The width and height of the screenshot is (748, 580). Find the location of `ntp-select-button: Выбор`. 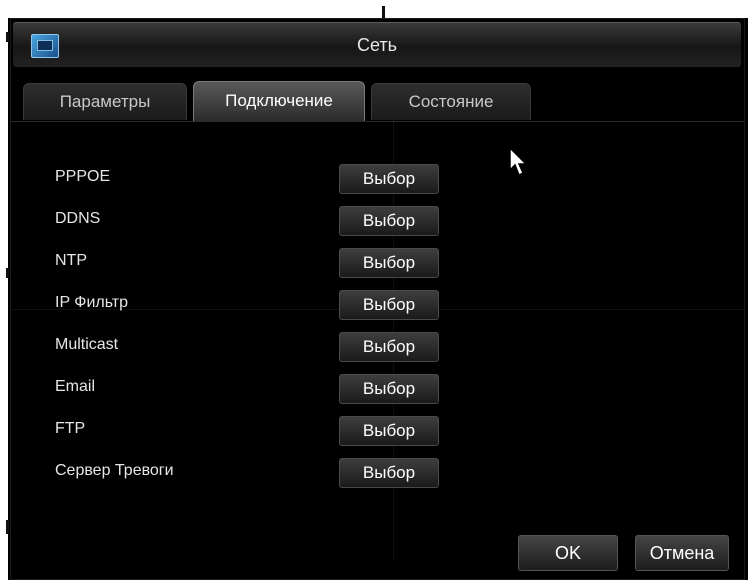

ntp-select-button: Выбор is located at coordinates (389, 263).